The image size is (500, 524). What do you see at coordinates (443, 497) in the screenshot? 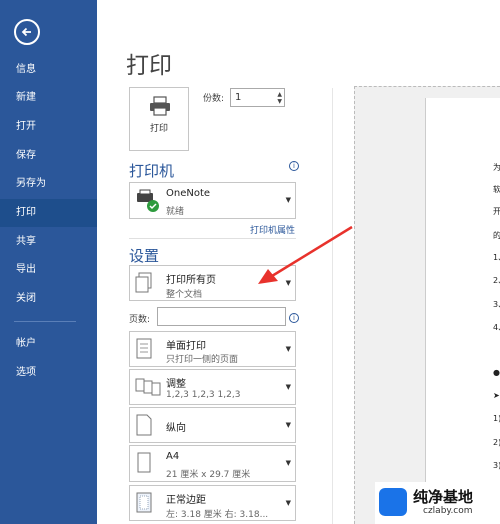
I see `watermark-title: 纯净基地` at bounding box center [443, 497].